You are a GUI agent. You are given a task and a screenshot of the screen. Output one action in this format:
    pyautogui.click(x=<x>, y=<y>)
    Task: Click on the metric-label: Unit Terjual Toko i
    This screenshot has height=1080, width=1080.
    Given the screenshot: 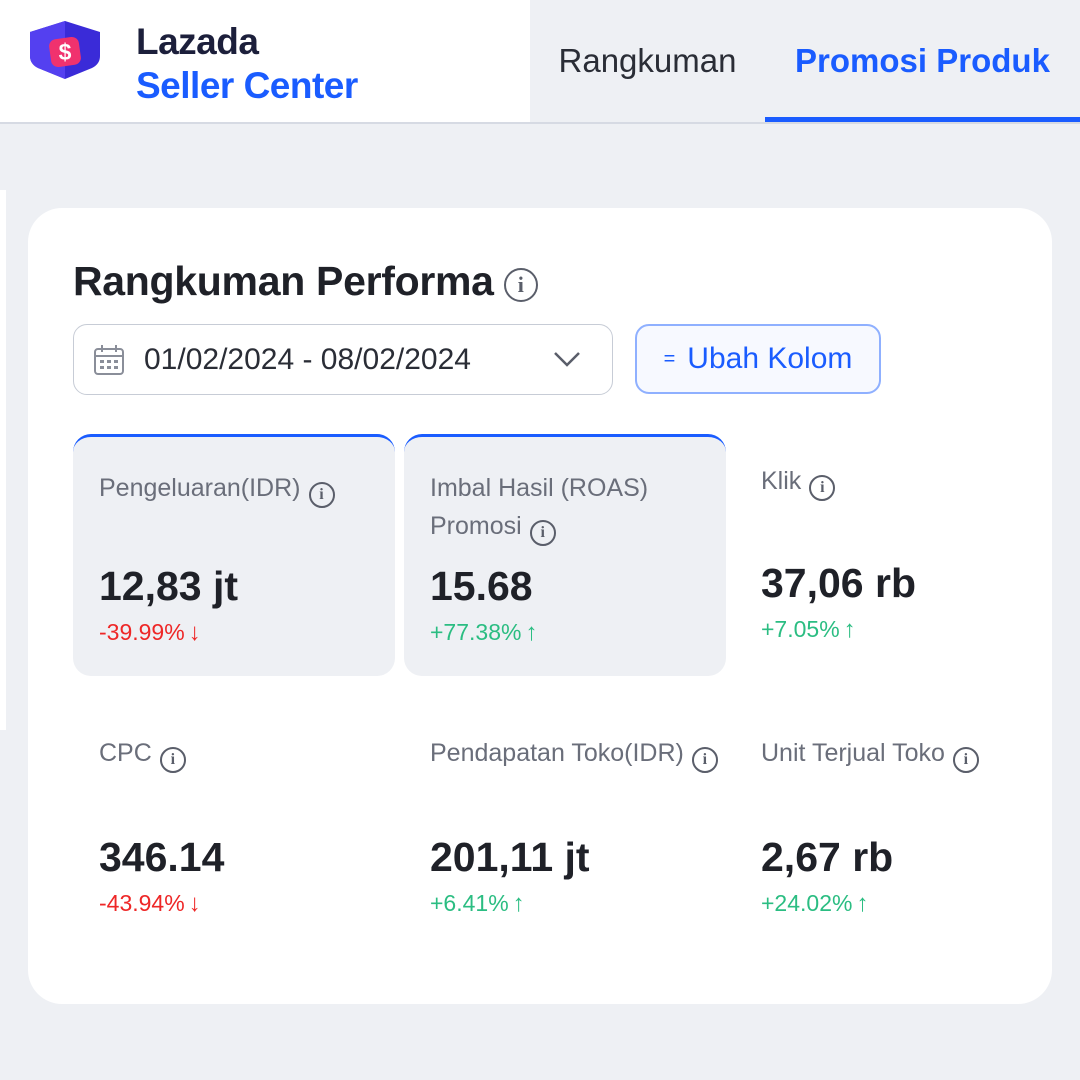 What is the action you would take?
    pyautogui.click(x=870, y=753)
    